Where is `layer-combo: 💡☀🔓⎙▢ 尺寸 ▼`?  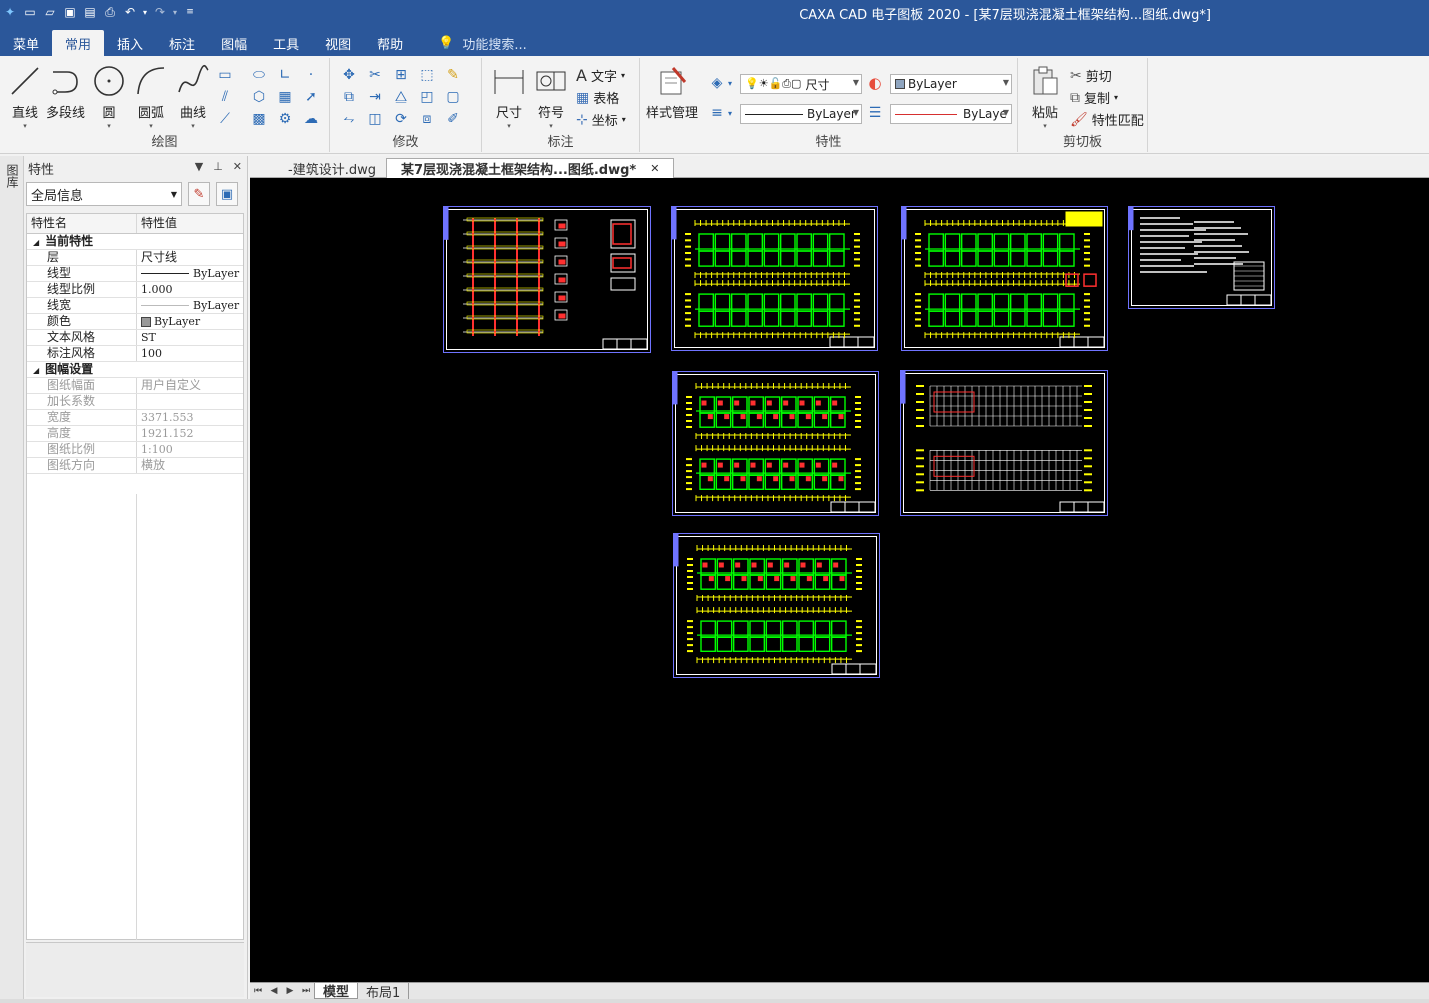 layer-combo: 💡☀🔓⎙▢ 尺寸 ▼ is located at coordinates (801, 84).